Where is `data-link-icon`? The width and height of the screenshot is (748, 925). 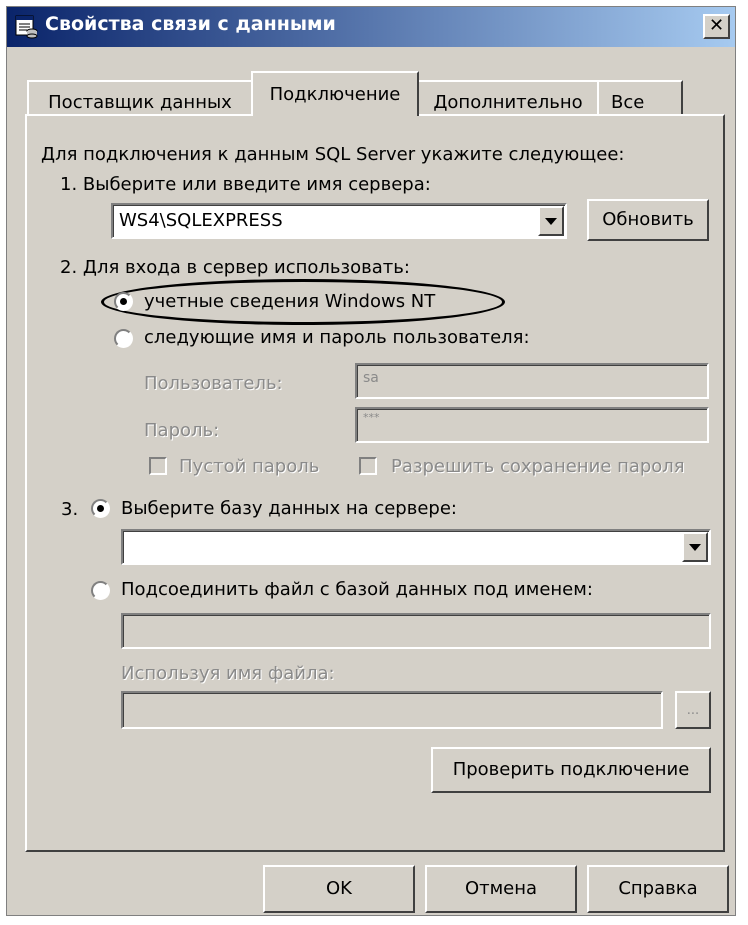 data-link-icon is located at coordinates (26, 27).